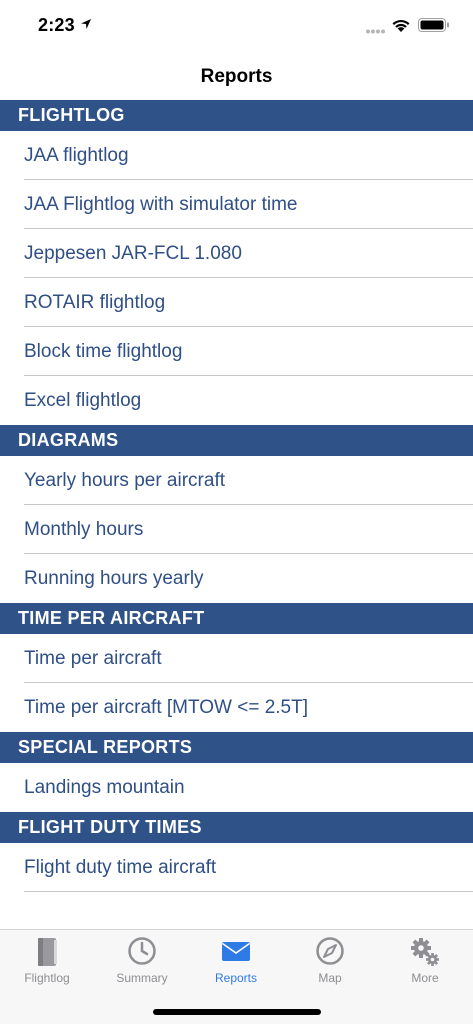 The image size is (473, 1024). Describe the element at coordinates (236, 978) in the screenshot. I see `tab-label: Reports` at that location.